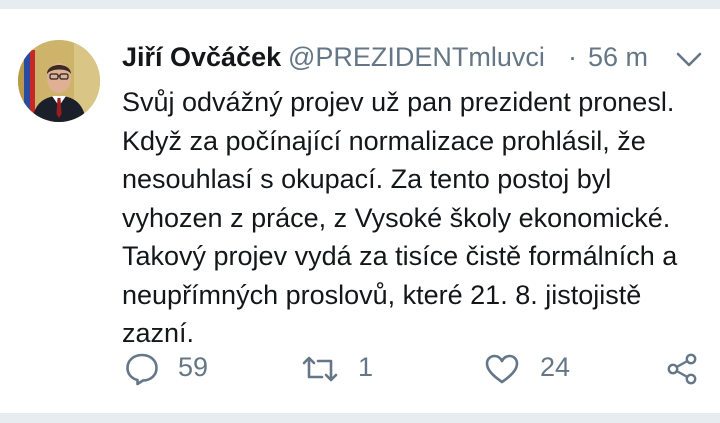 This screenshot has height=423, width=720. I want to click on avatar-photo, so click(59, 81).